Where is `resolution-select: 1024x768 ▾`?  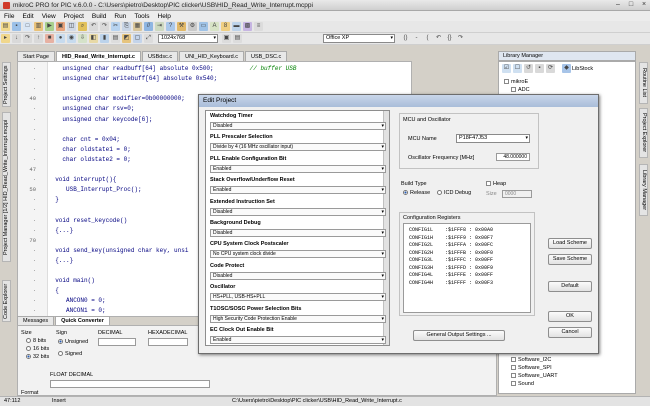 resolution-select: 1024x768 ▾ is located at coordinates (188, 38).